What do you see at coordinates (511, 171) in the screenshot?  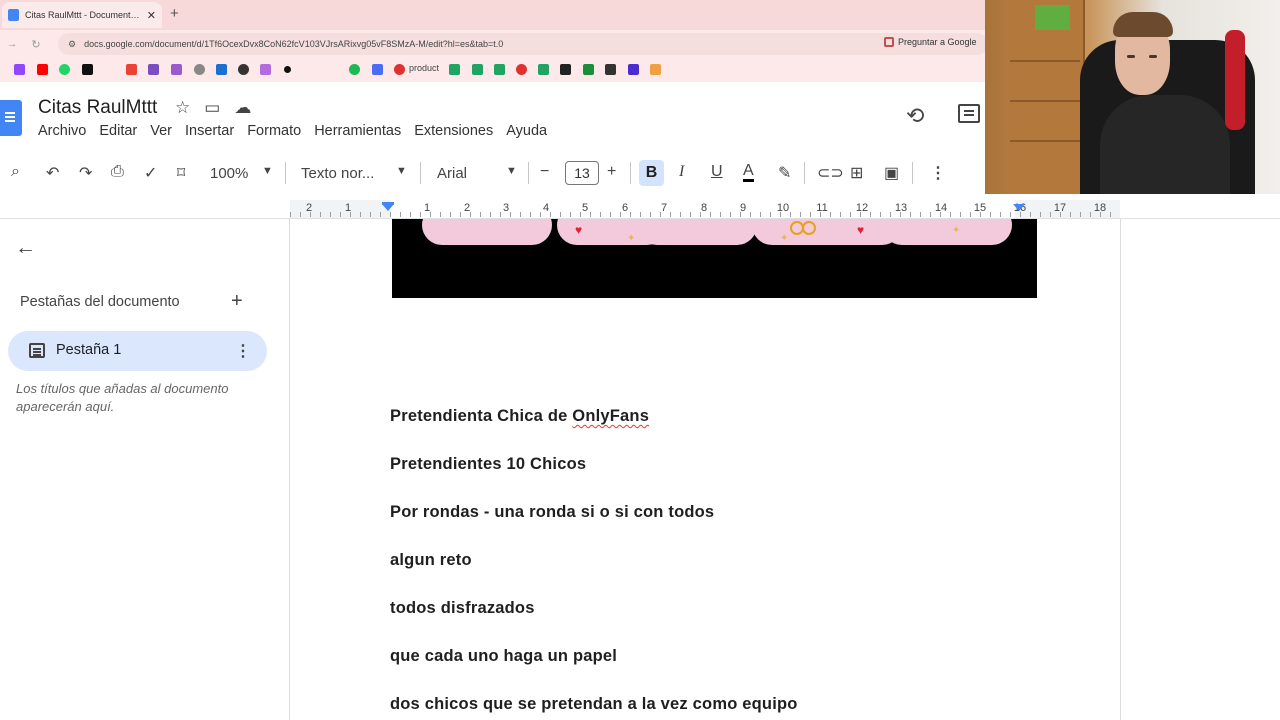 I see `font-caret-icon: ▼` at bounding box center [511, 171].